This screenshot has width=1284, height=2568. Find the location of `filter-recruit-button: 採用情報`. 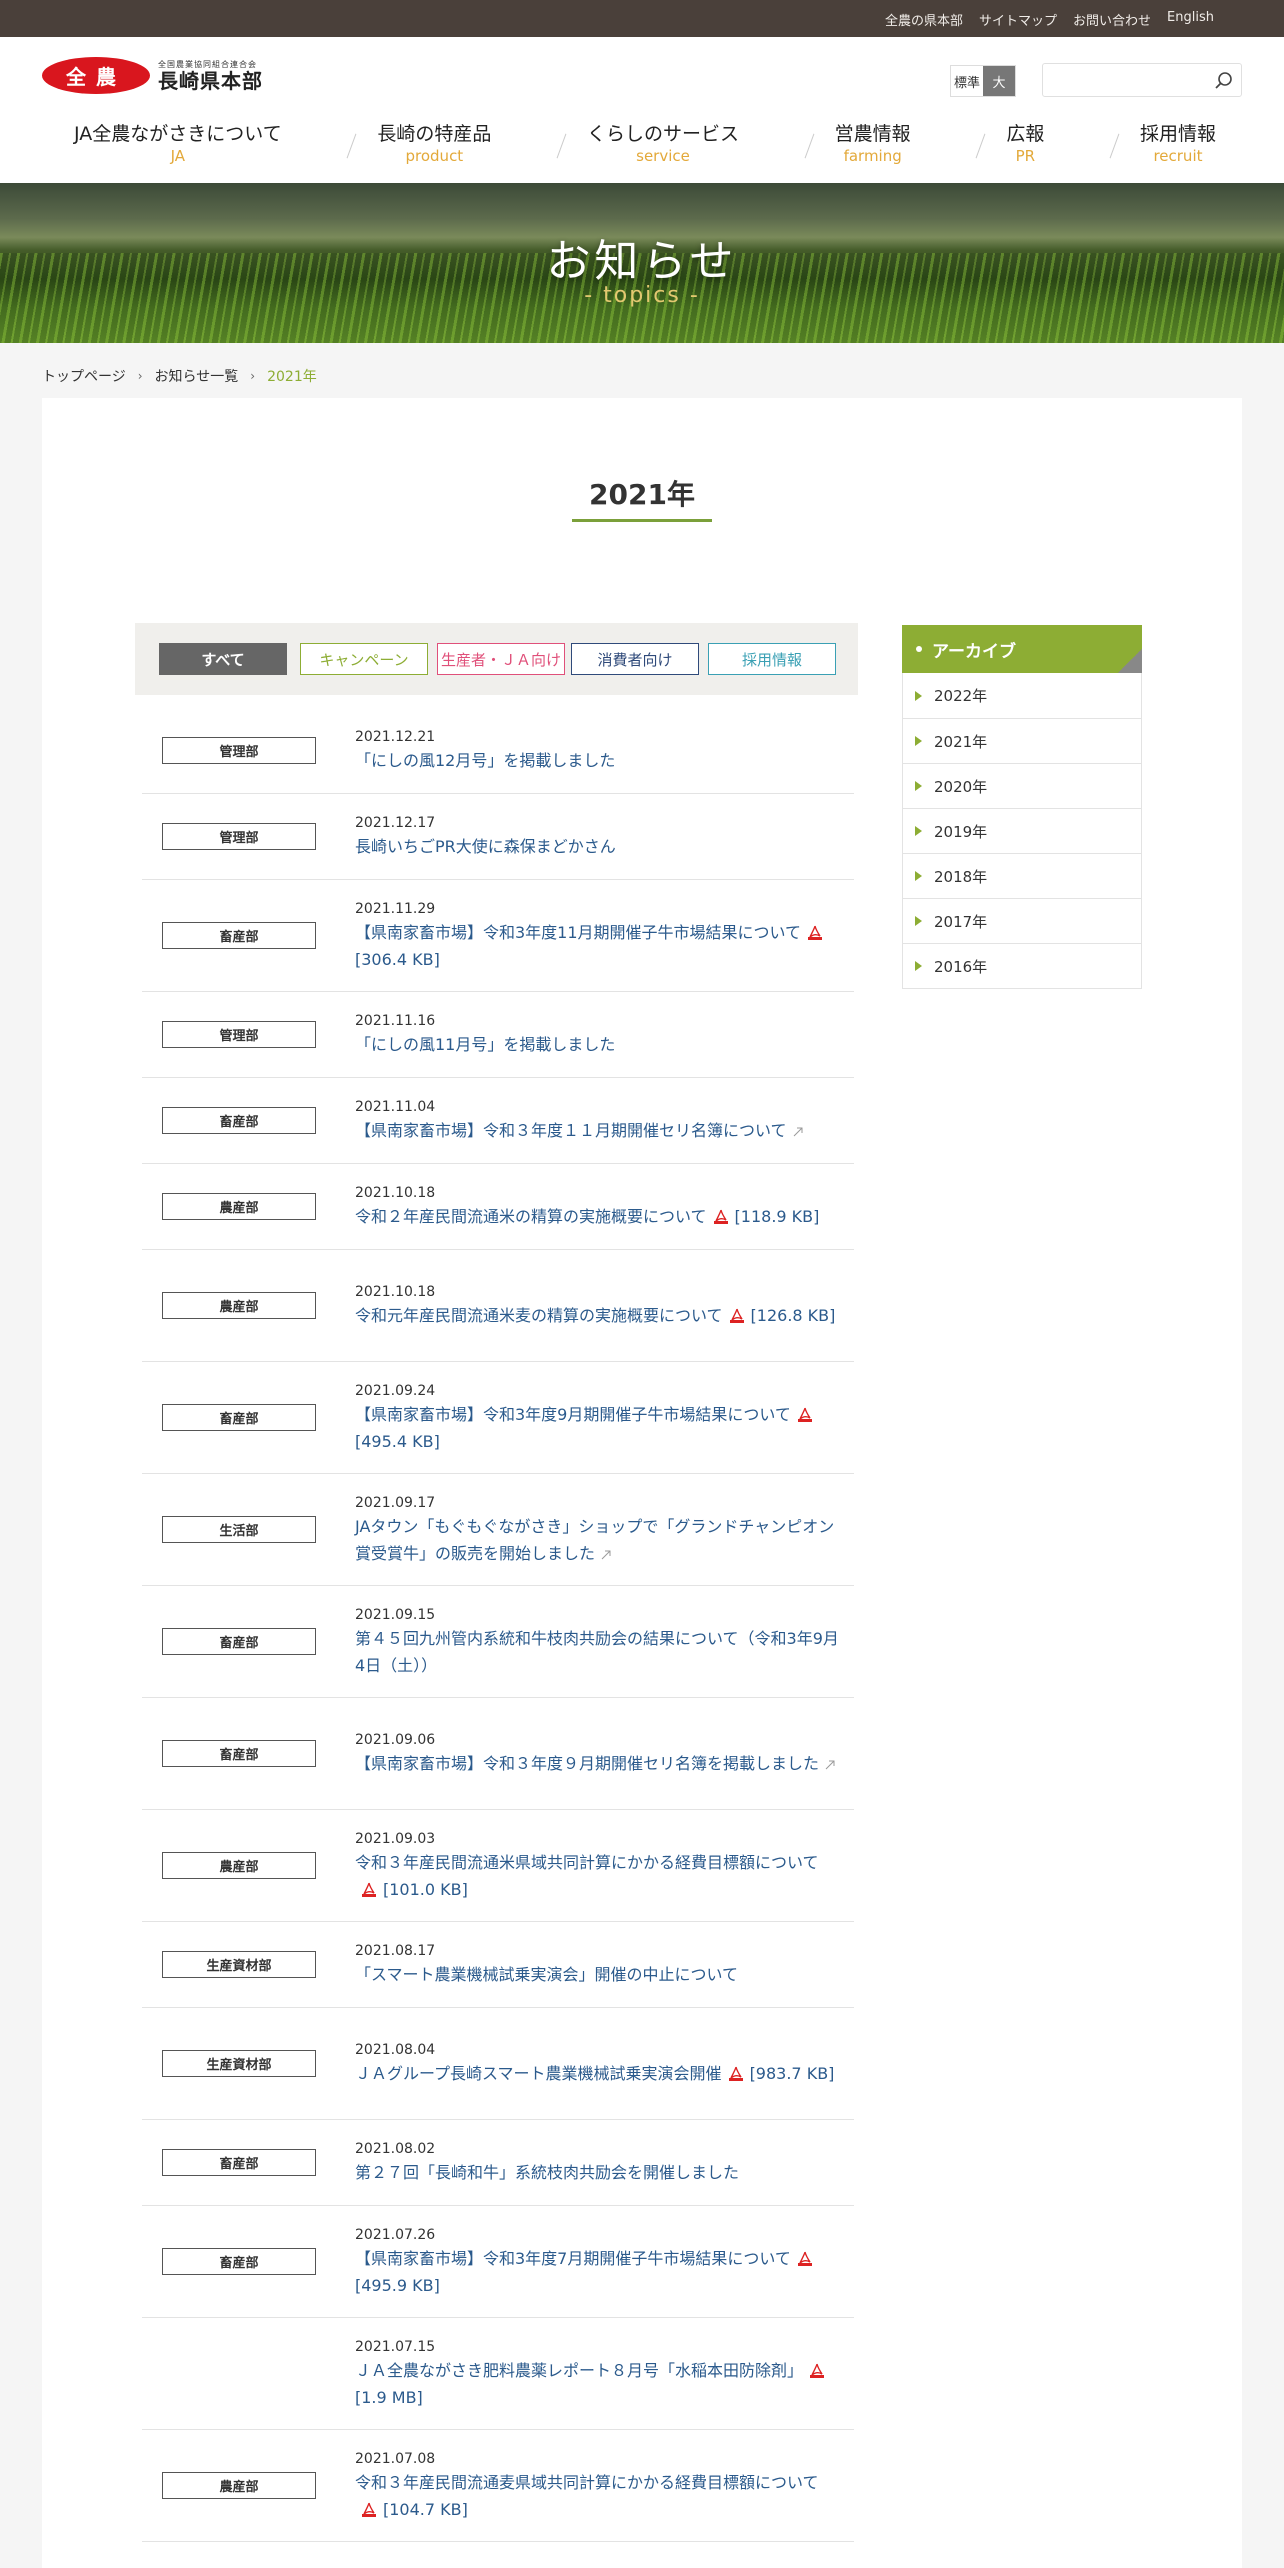

filter-recruit-button: 採用情報 is located at coordinates (772, 659).